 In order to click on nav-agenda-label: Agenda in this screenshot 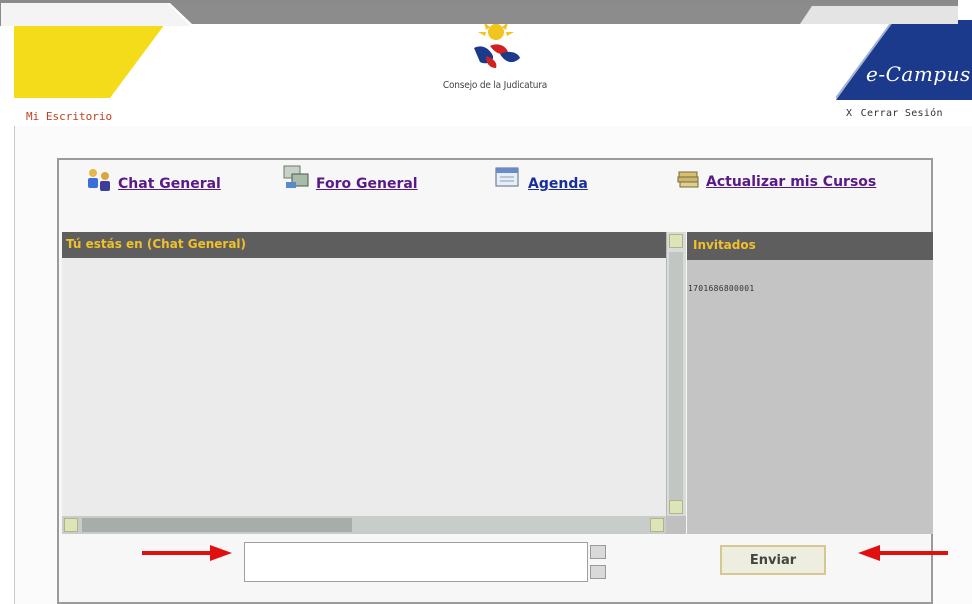, I will do `click(558, 184)`.